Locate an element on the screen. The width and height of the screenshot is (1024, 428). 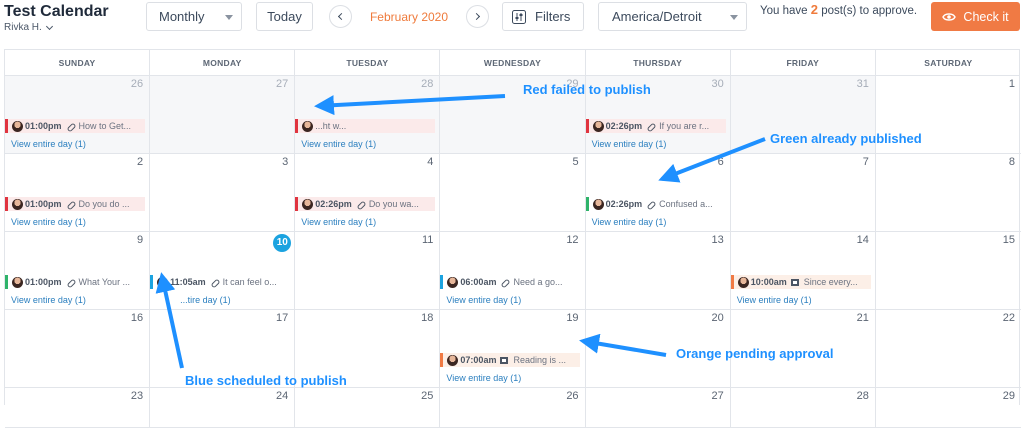
annotation-orange: Orange pending approval is located at coordinates (755, 353).